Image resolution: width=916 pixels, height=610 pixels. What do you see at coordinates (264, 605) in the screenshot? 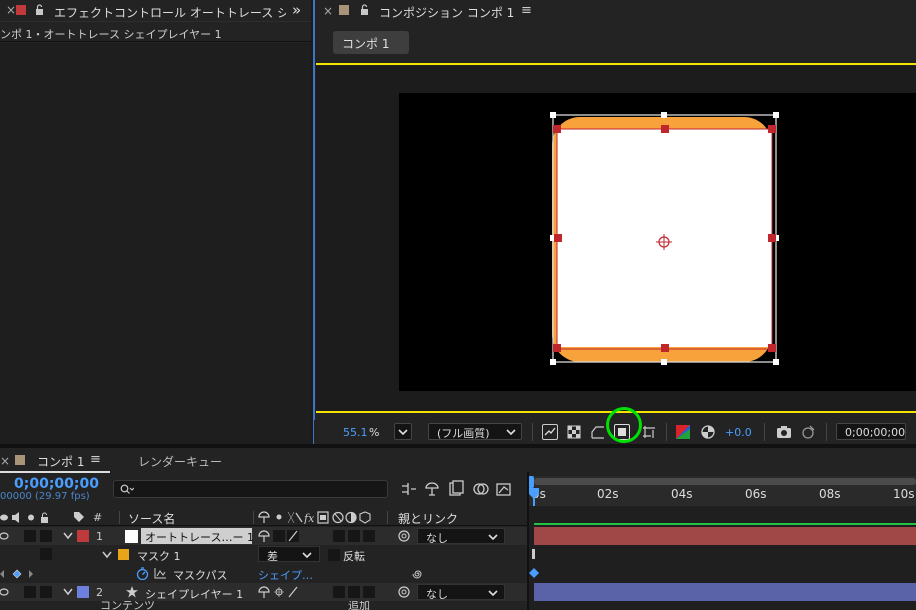
I see `contents-row: コンテンツ 追加` at bounding box center [264, 605].